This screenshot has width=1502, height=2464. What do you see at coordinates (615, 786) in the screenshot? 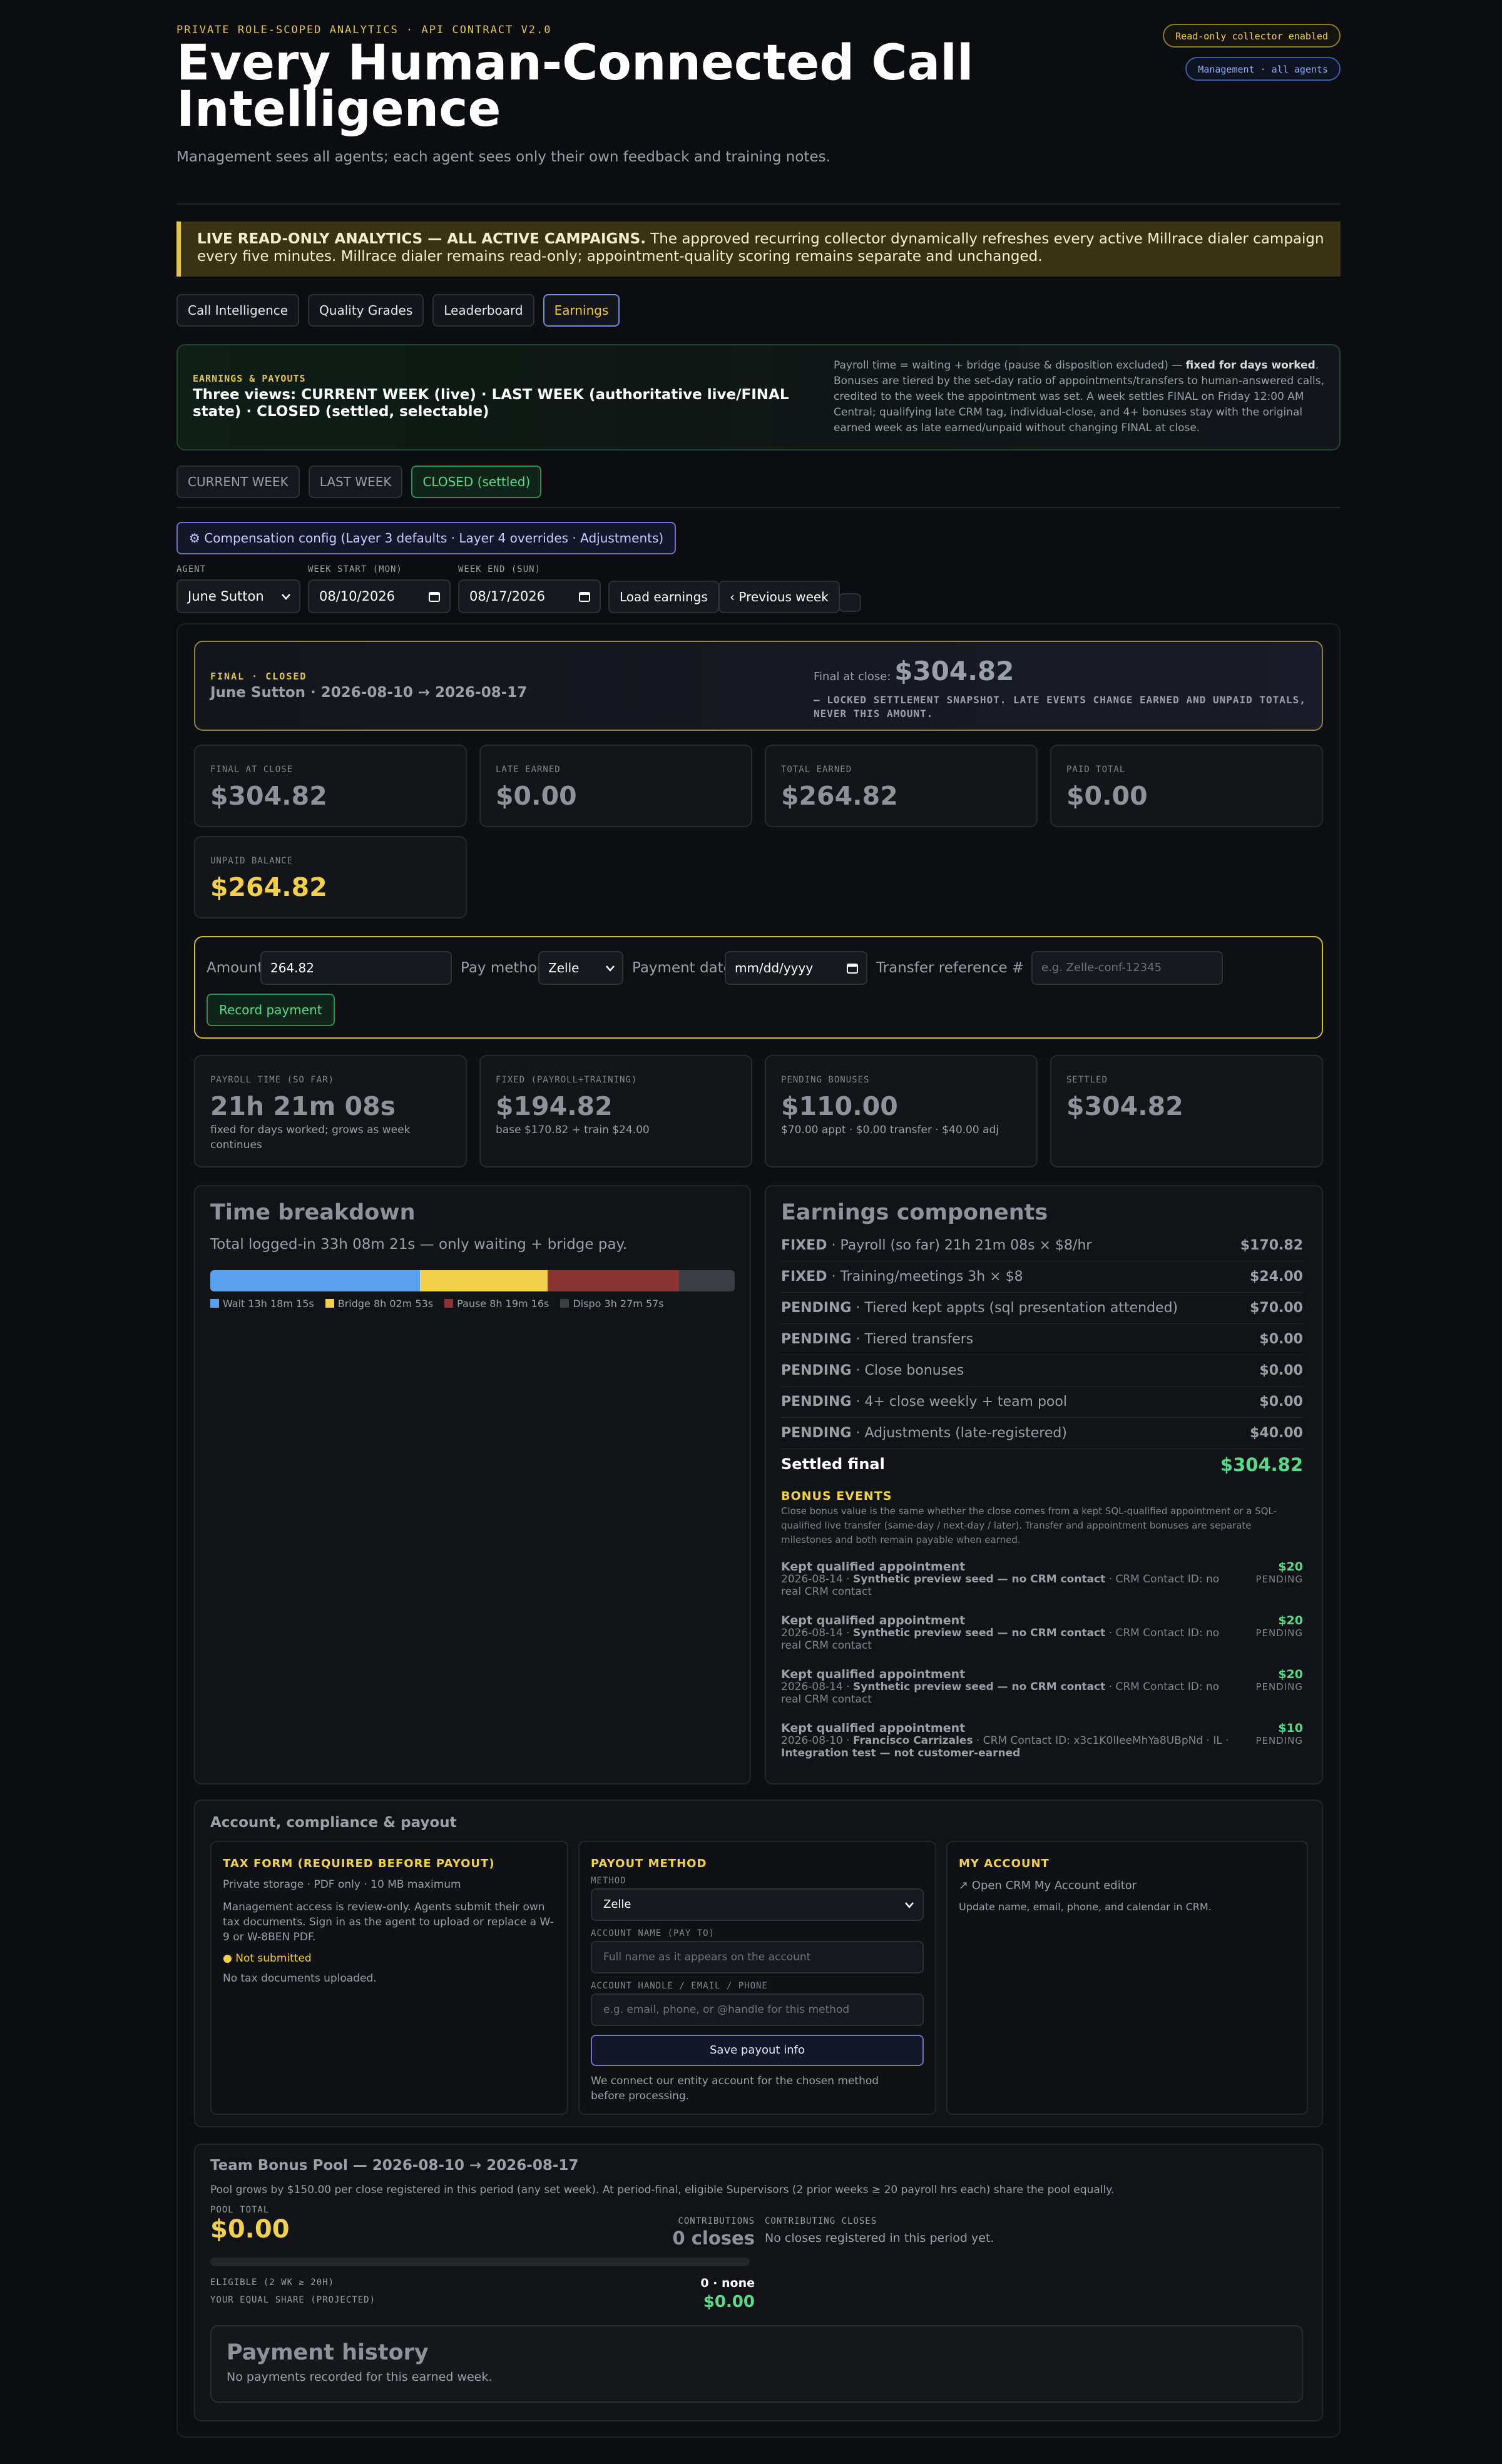
I see `stat-late-earned: LATE EARNED $0.00` at bounding box center [615, 786].